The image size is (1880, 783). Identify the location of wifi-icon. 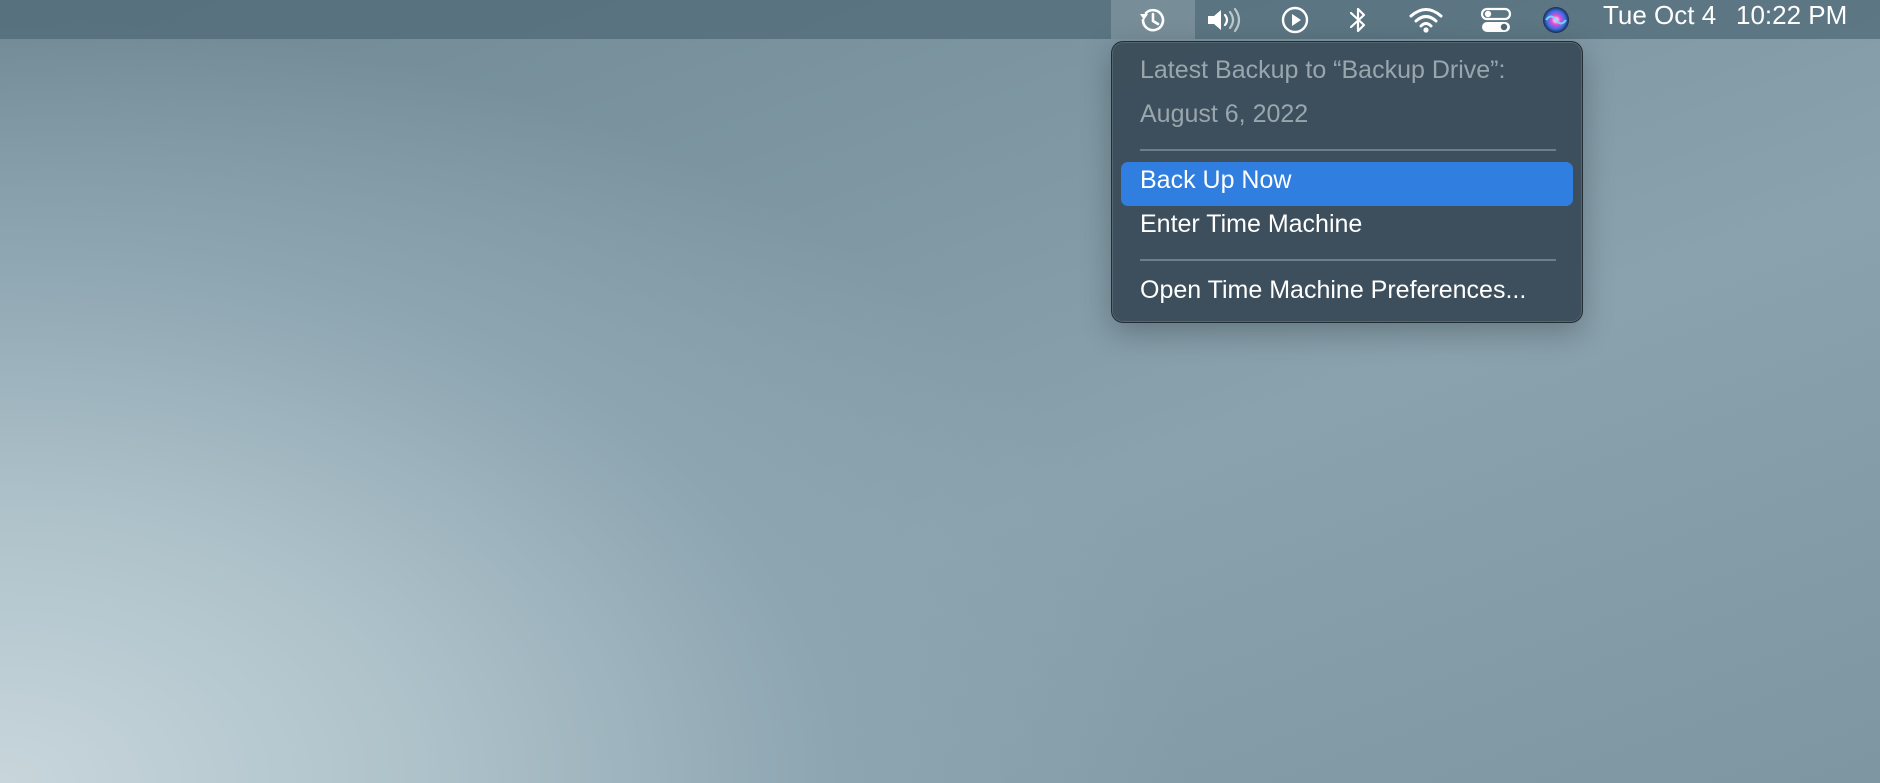
(1426, 20).